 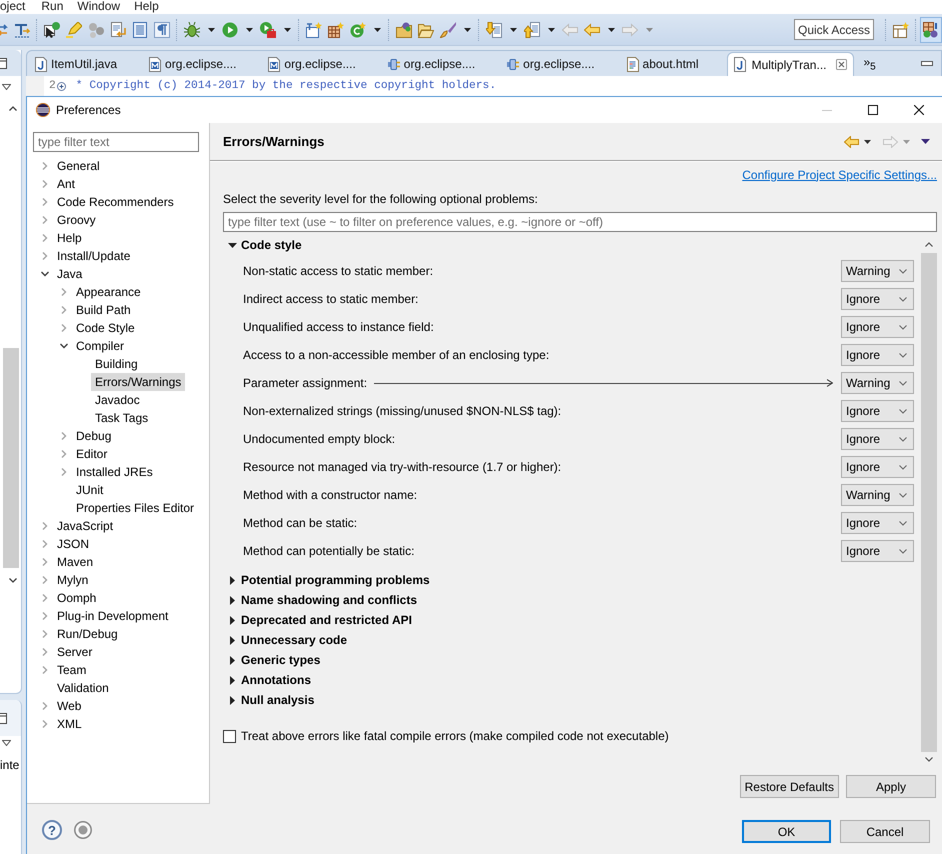 What do you see at coordinates (919, 110) in the screenshot?
I see `close-icon` at bounding box center [919, 110].